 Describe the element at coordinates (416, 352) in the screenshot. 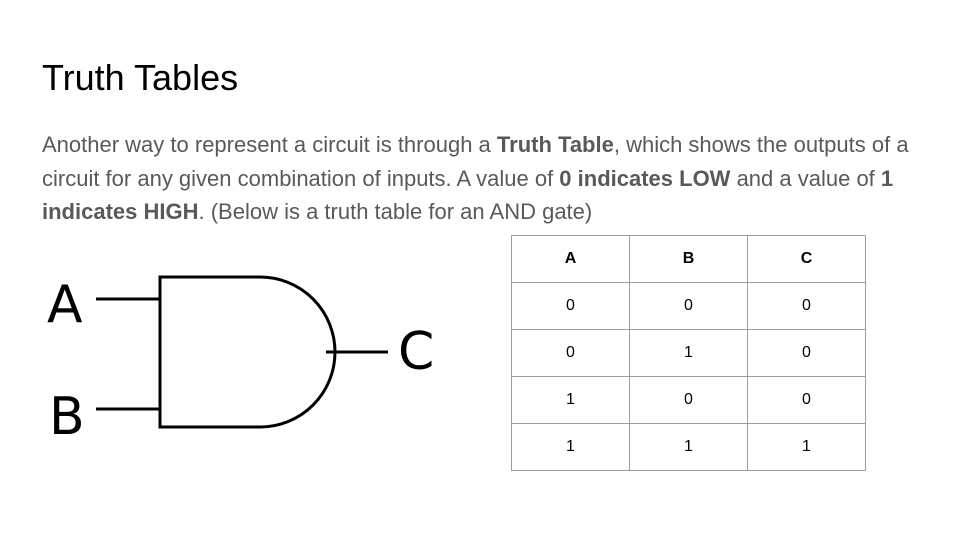

I see `output-c-label: C` at that location.